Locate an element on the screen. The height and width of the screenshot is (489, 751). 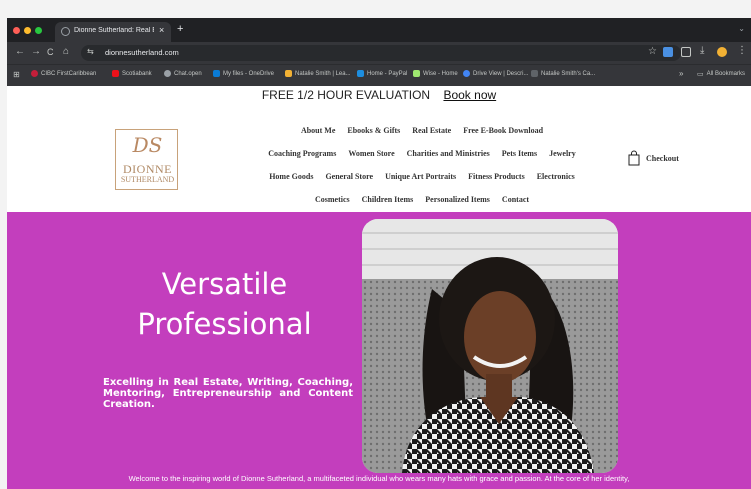
bookmark-label: Wise - Home is located at coordinates (440, 73).